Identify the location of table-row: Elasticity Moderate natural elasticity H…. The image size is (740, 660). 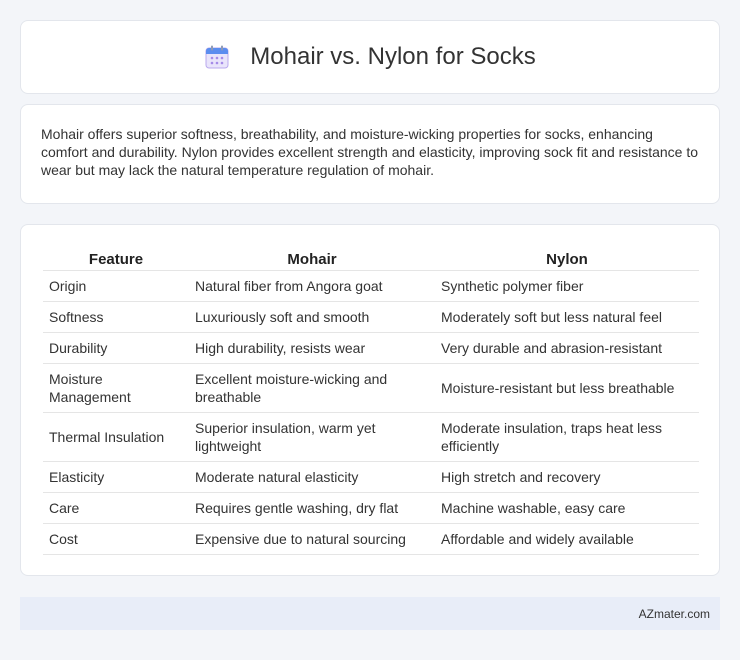
(371, 477).